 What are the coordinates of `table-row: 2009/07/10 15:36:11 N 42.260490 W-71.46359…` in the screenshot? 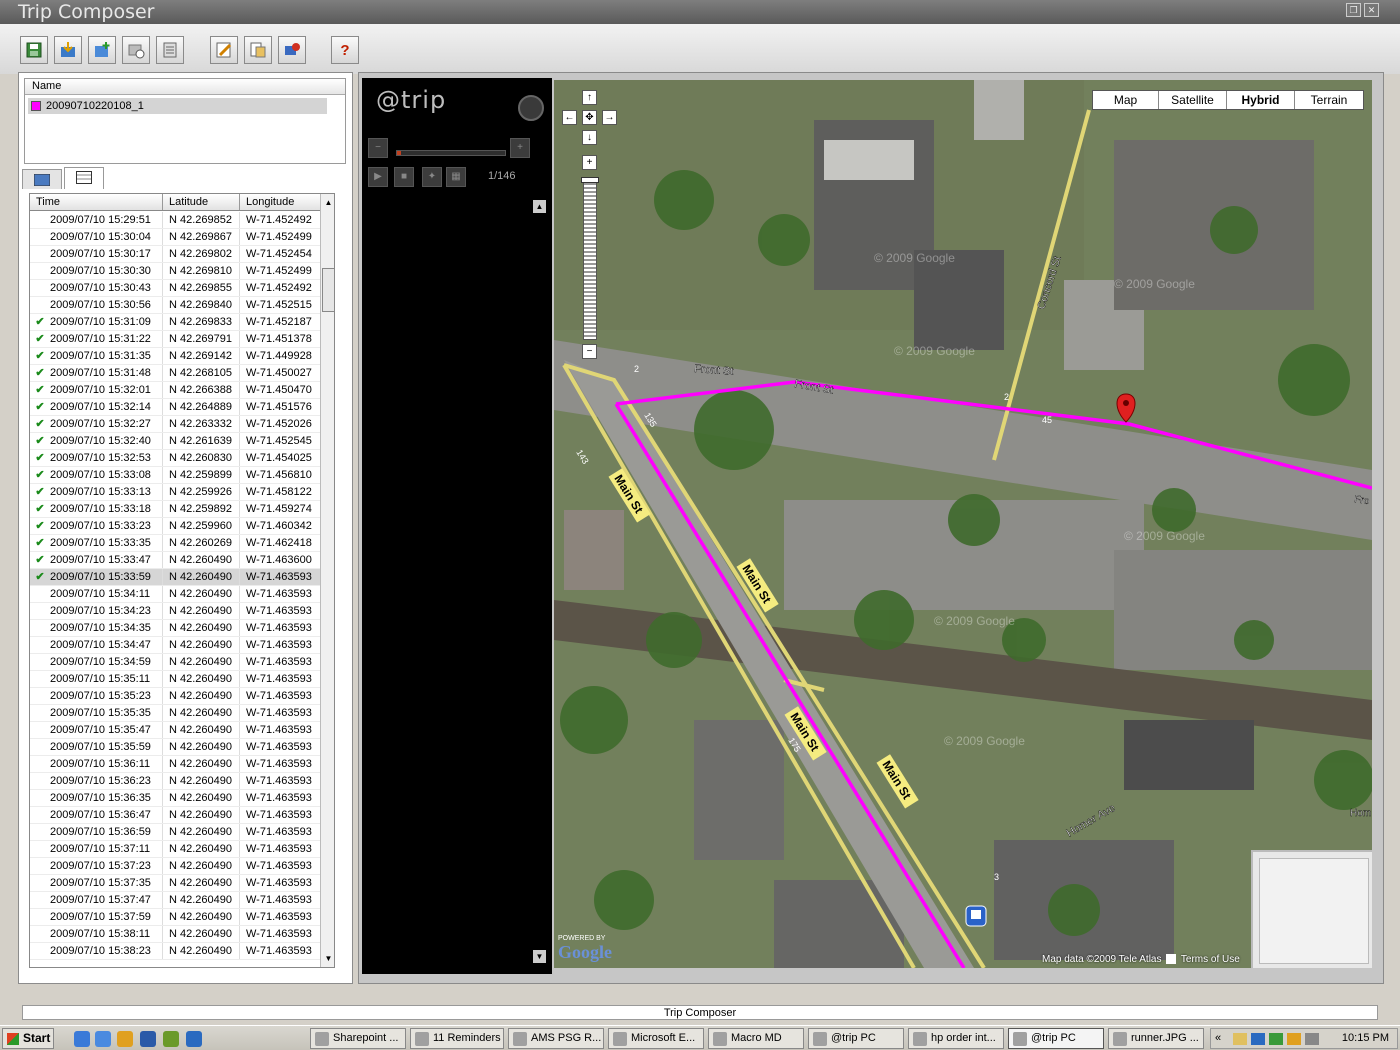 It's located at (175, 764).